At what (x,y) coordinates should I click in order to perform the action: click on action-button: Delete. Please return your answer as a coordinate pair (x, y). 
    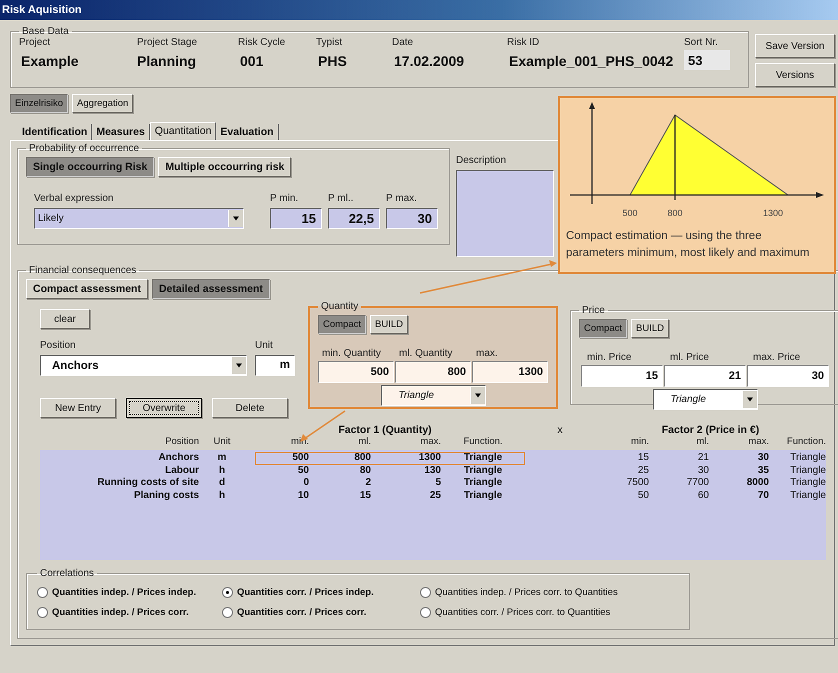
    Looking at the image, I should click on (250, 408).